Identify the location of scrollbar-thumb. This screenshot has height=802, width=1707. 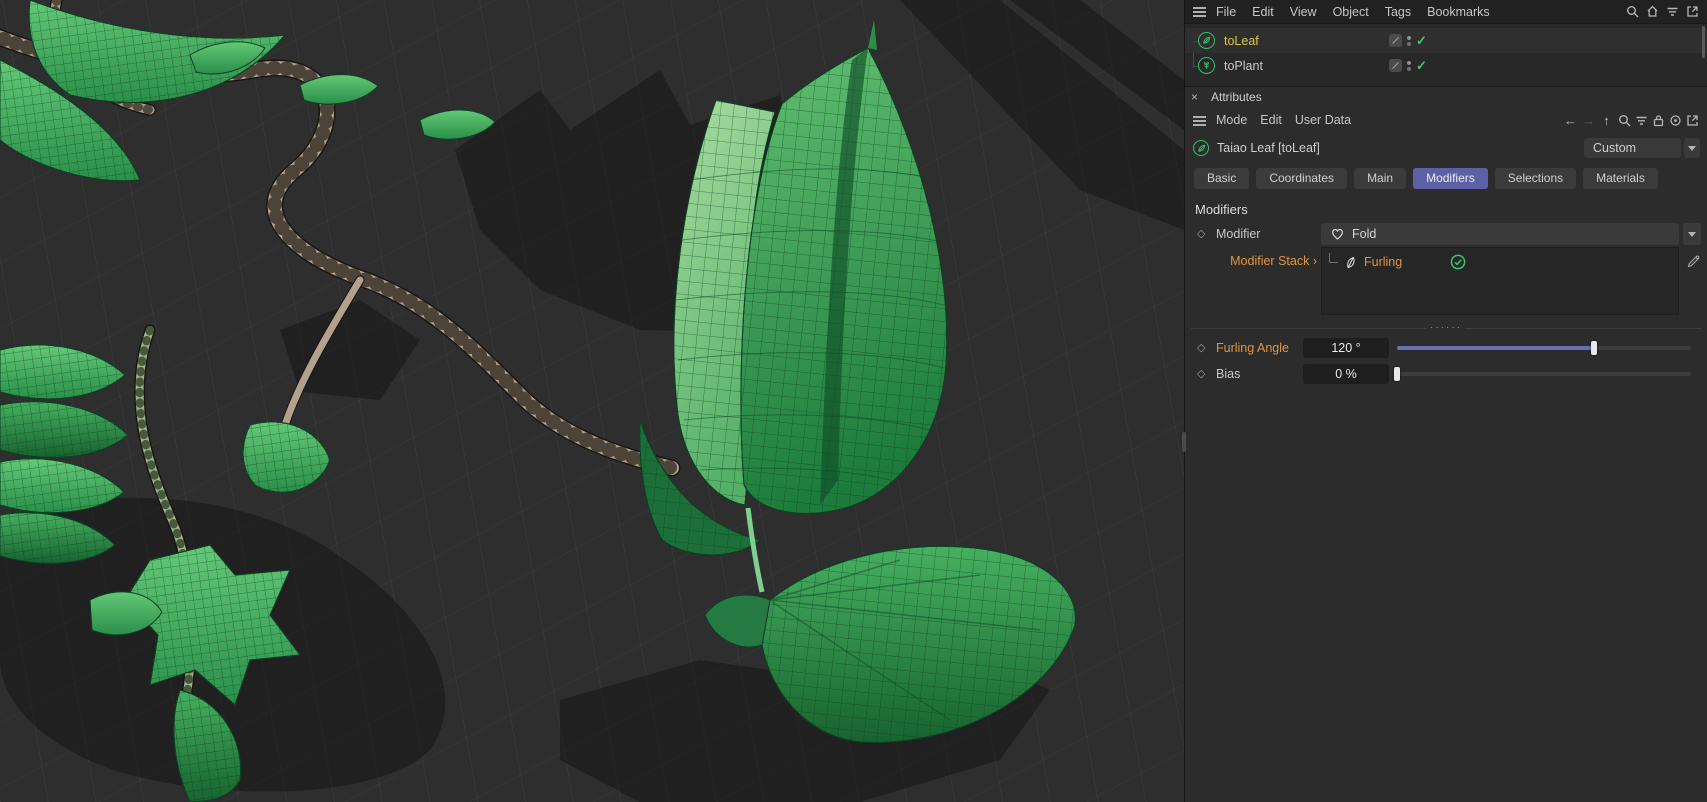
(1703, 42).